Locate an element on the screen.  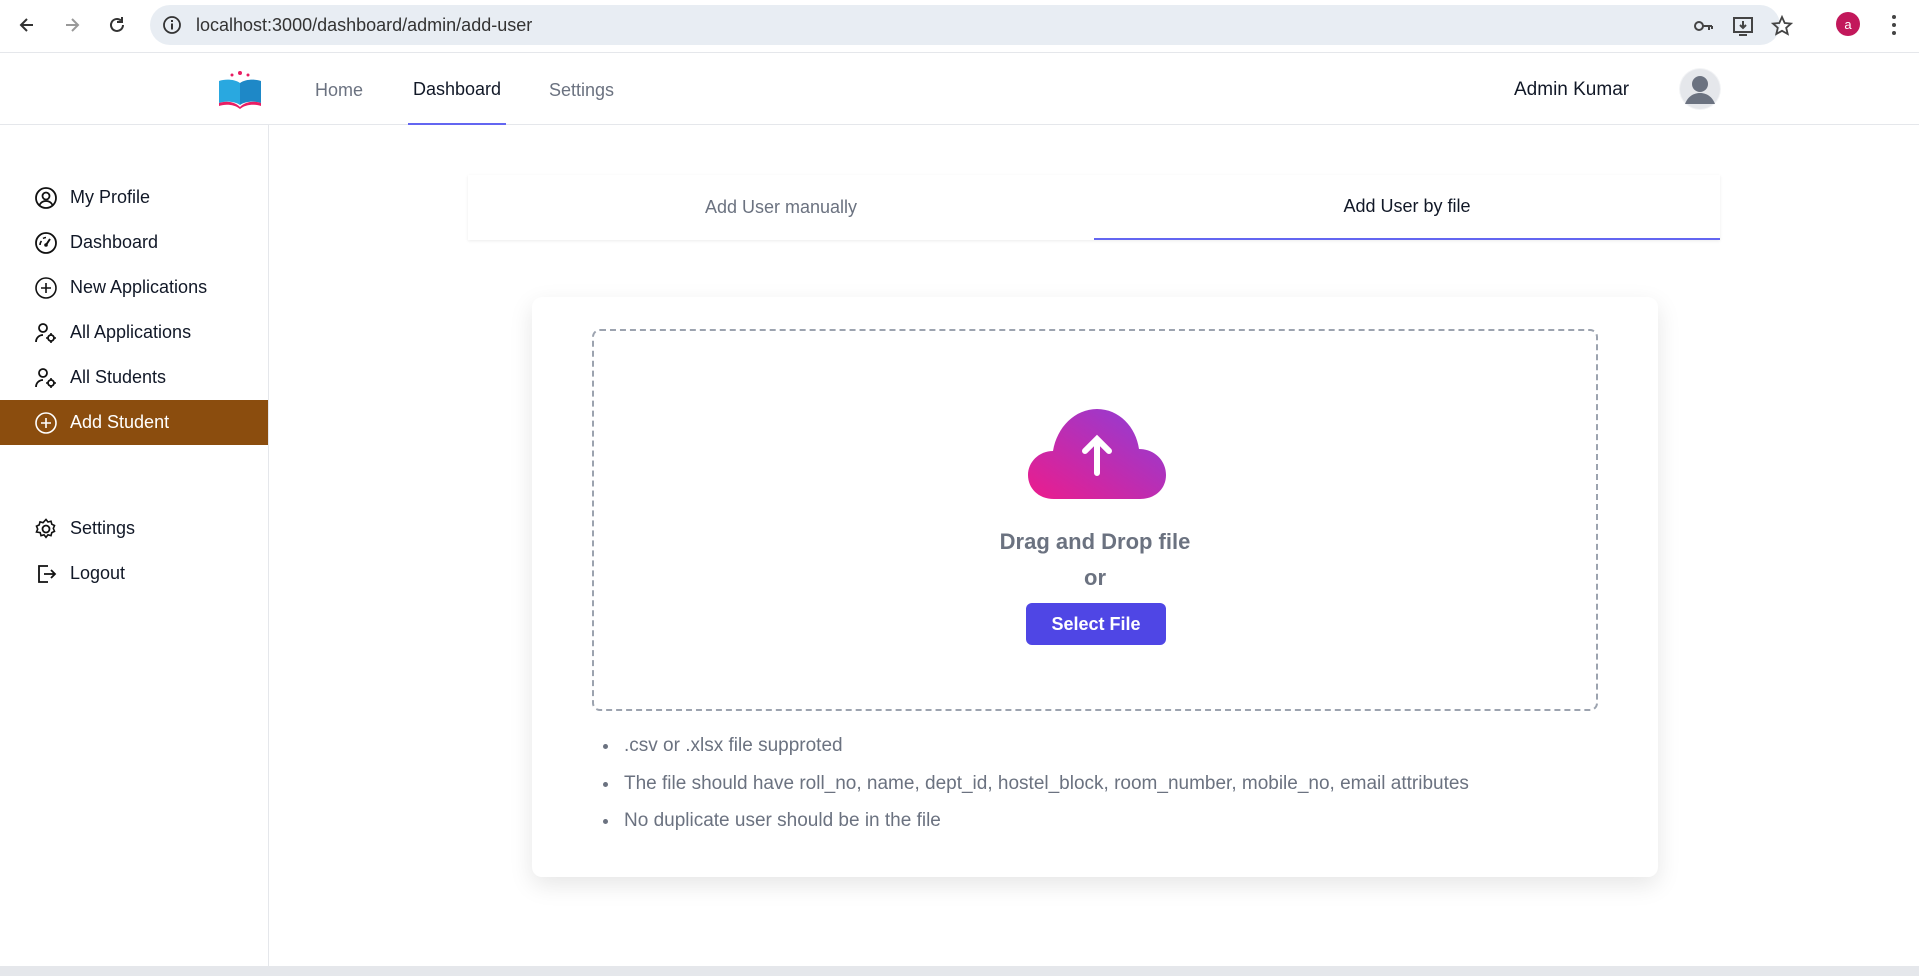
select-file-button: Select File is located at coordinates (1096, 624).